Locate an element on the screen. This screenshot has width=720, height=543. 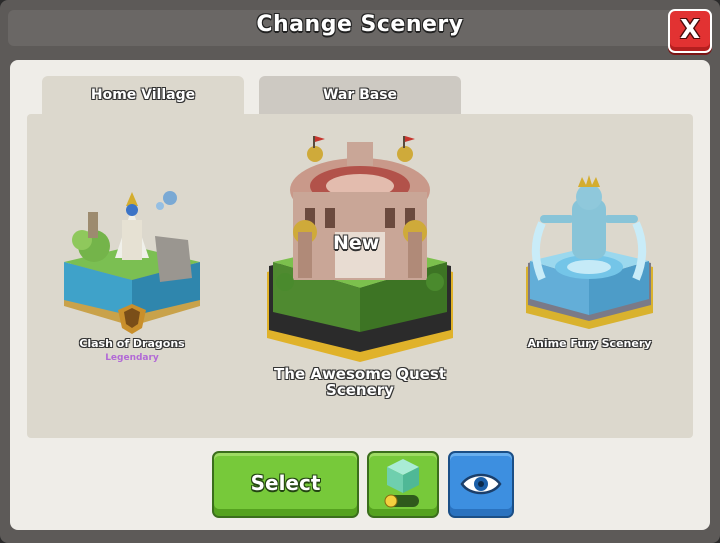
anime-fury-scenery-image is located at coordinates (589, 252).